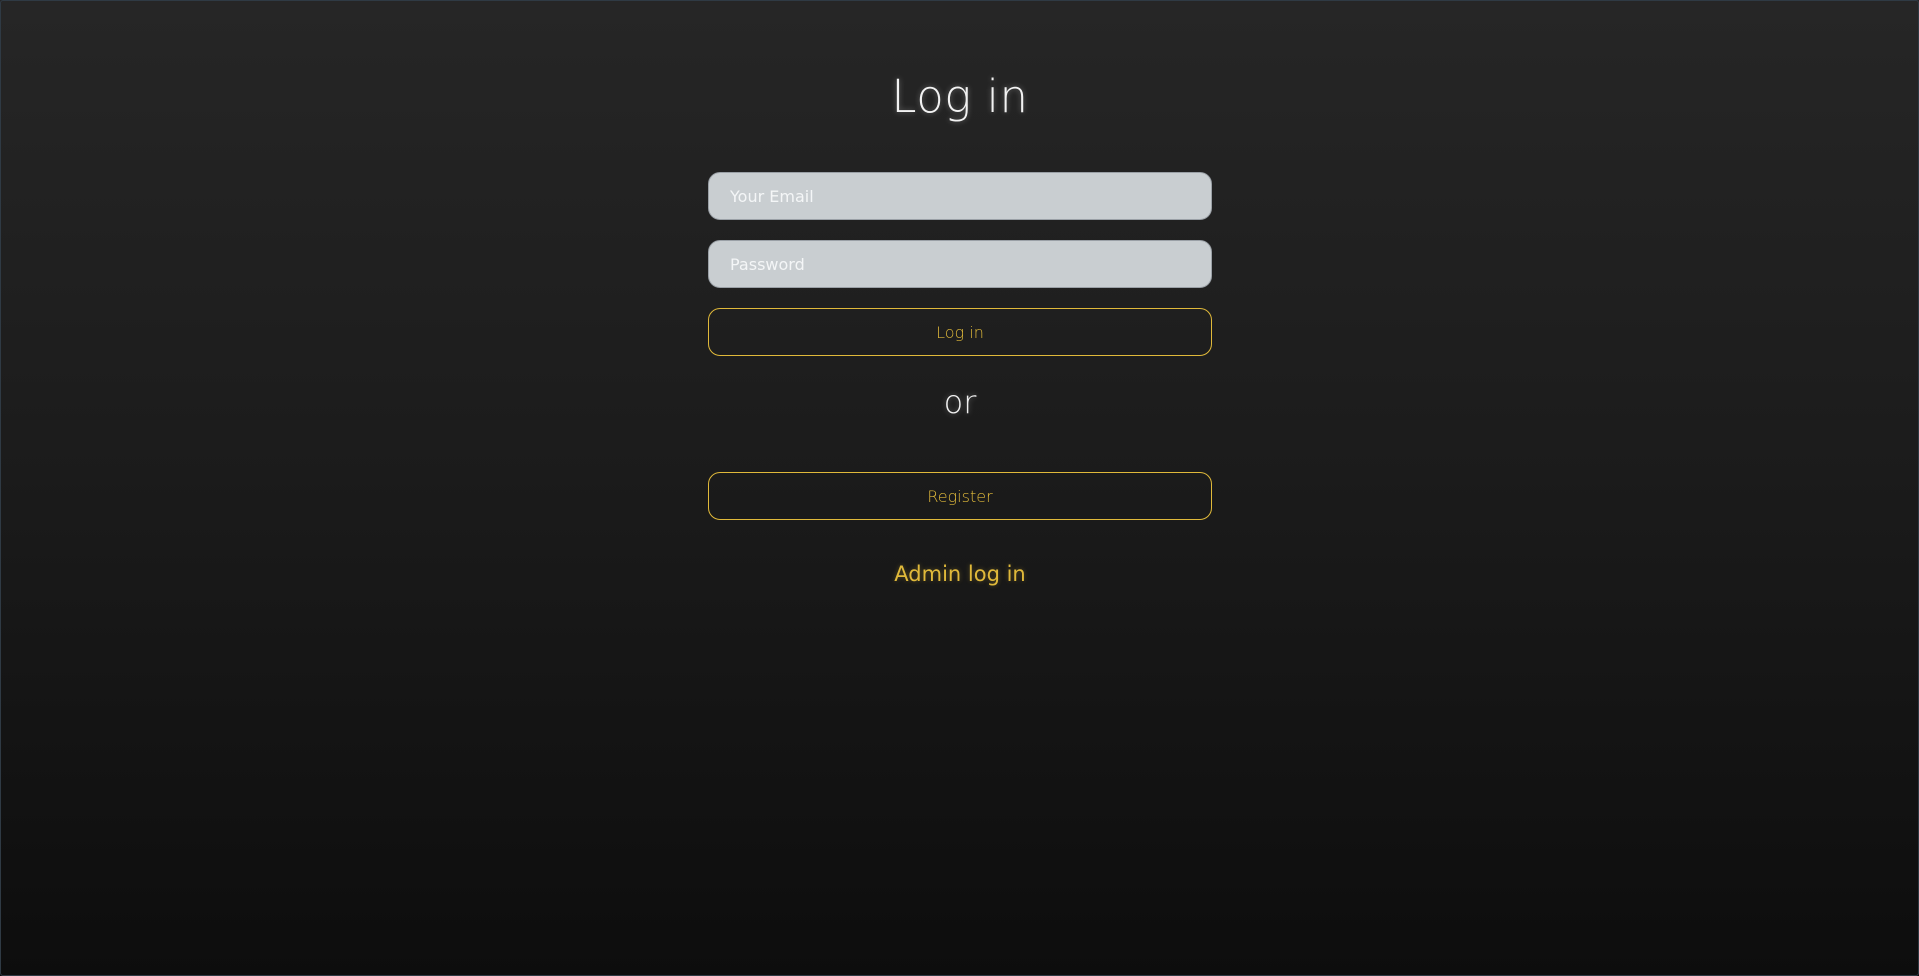  Describe the element at coordinates (960, 402) in the screenshot. I see `or-separator: or` at that location.